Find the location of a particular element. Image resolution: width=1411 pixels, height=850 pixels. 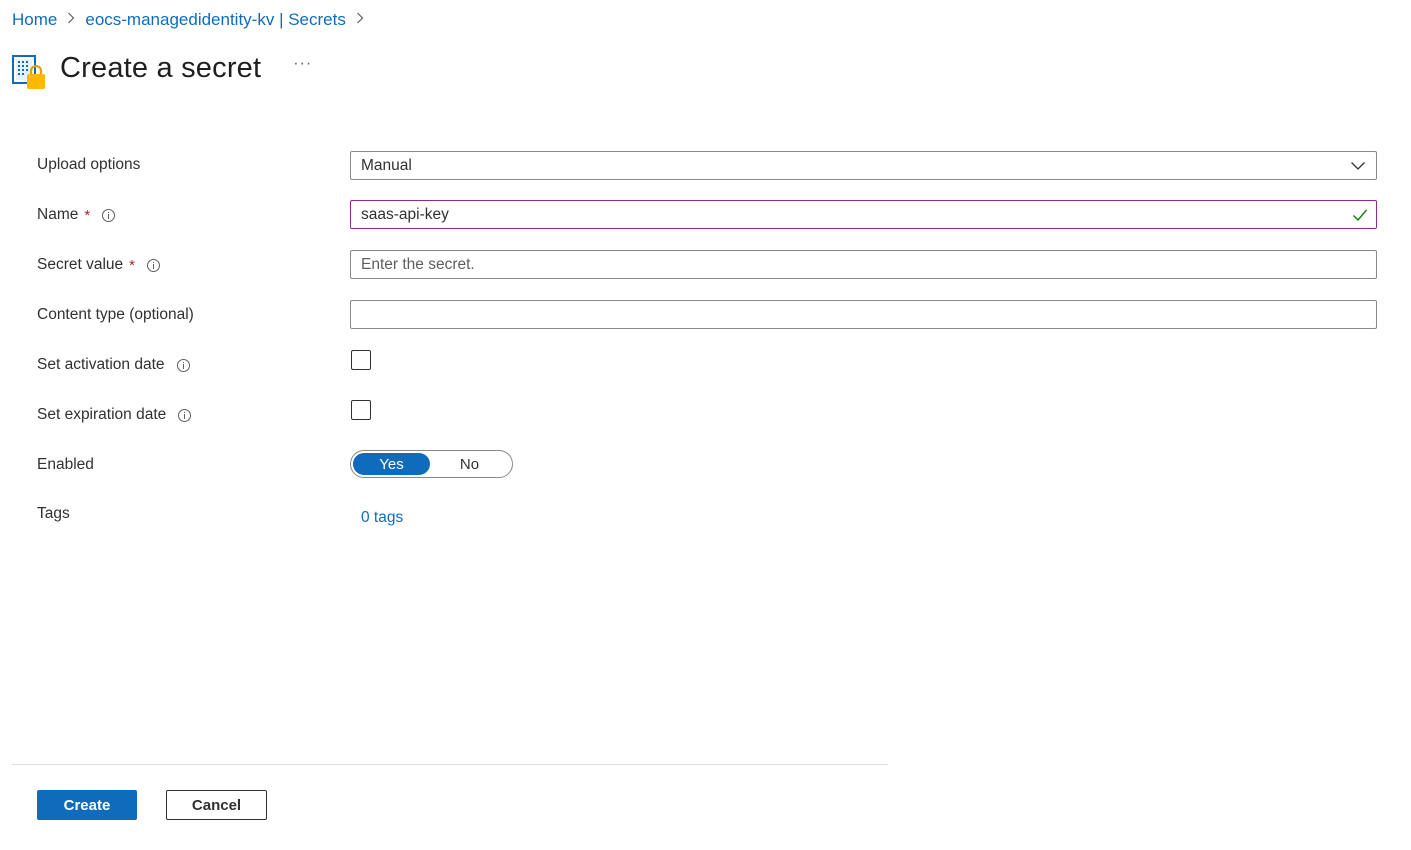

checkmark-icon is located at coordinates (1360, 217).